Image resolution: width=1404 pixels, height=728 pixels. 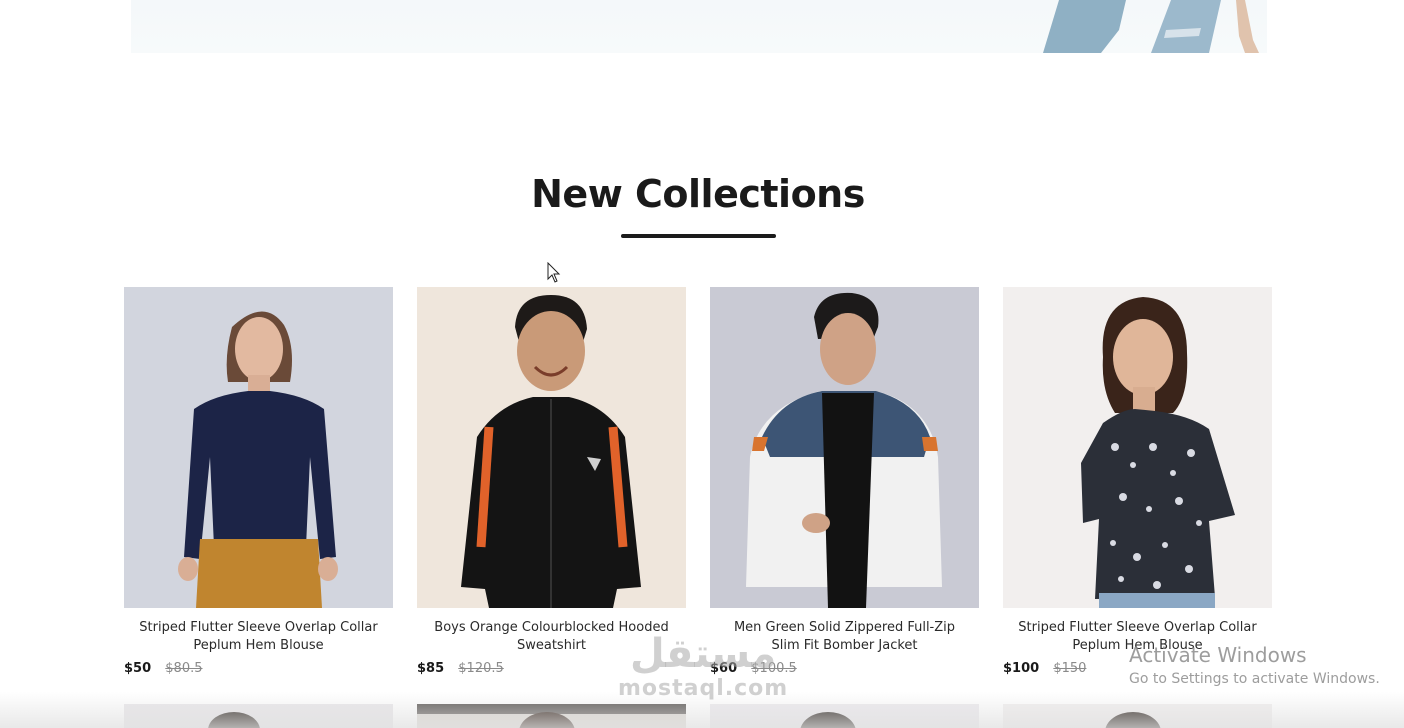 What do you see at coordinates (1070, 668) in the screenshot?
I see `product-old-price: $150` at bounding box center [1070, 668].